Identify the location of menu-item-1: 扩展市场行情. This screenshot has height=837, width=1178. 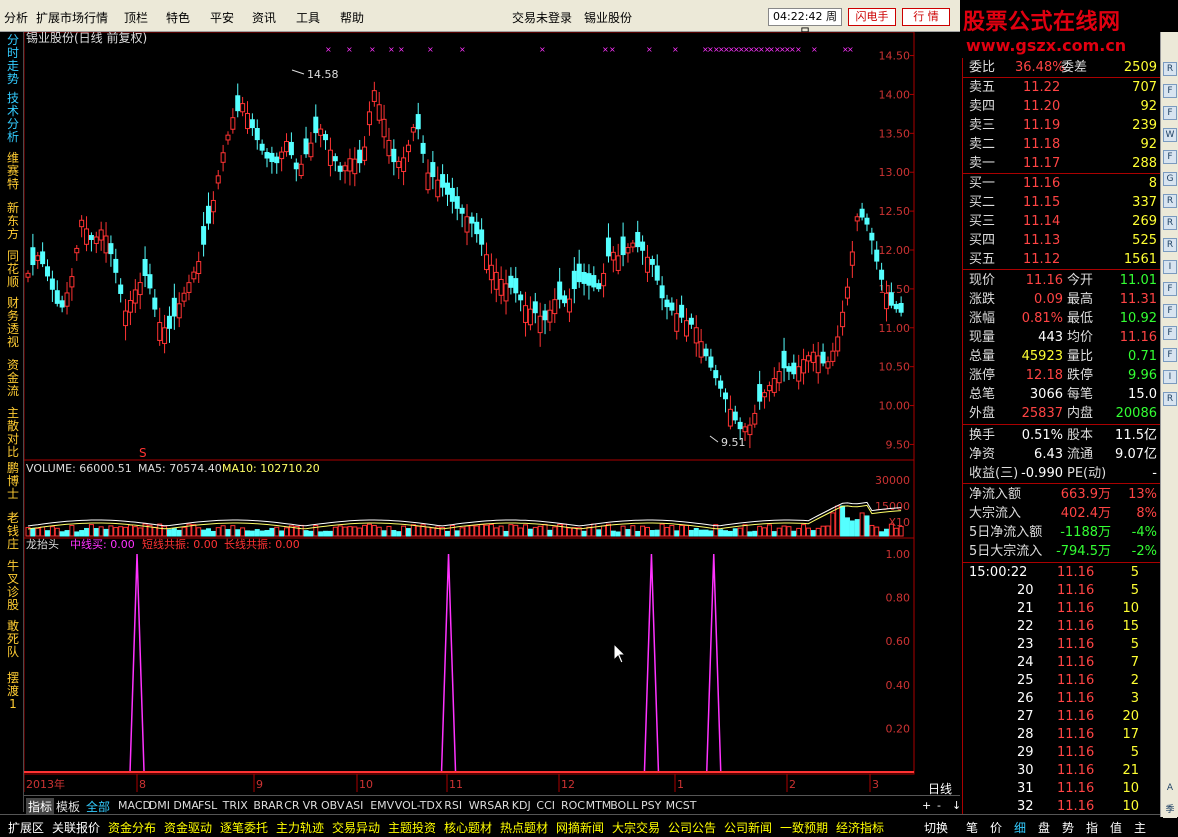
(72, 17).